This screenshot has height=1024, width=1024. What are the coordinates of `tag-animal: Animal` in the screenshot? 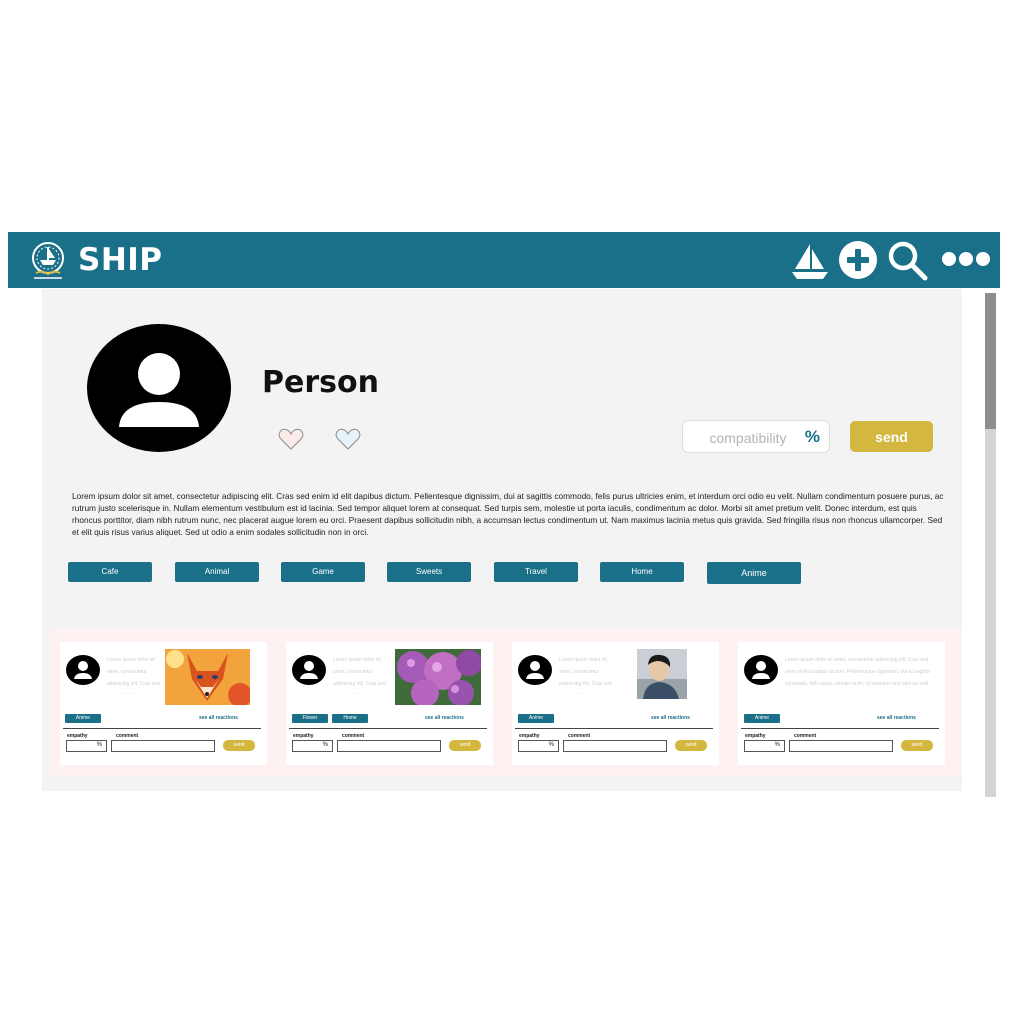 It's located at (217, 572).